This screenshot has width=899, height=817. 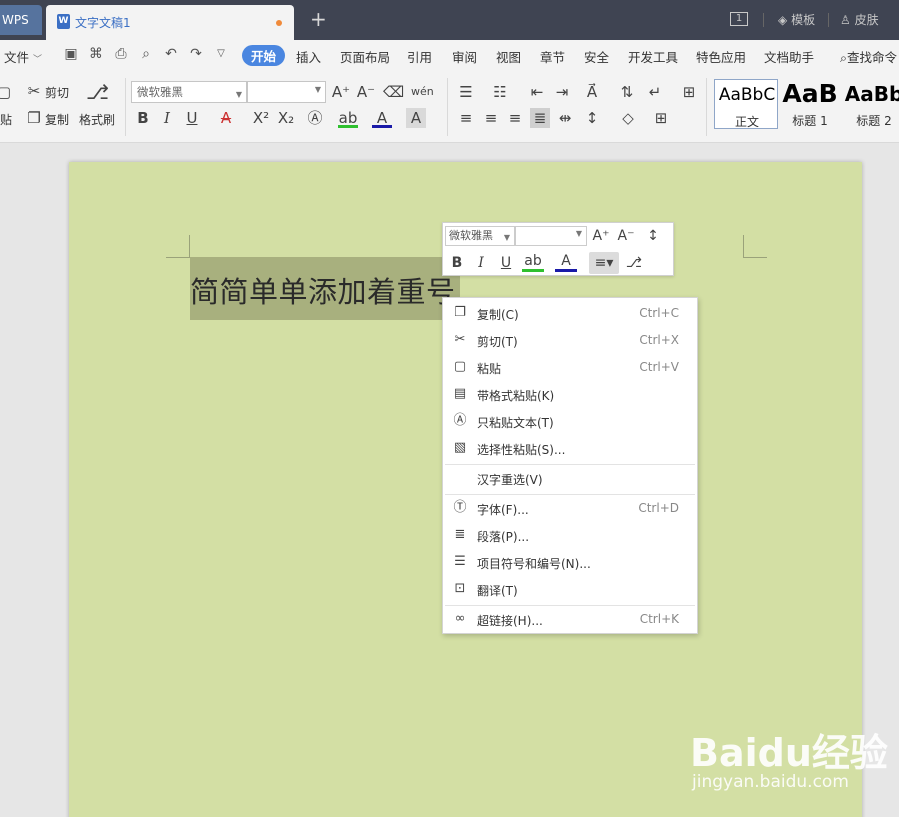 What do you see at coordinates (746, 104) in the screenshot?
I see `style-normal: AaBbC 正文` at bounding box center [746, 104].